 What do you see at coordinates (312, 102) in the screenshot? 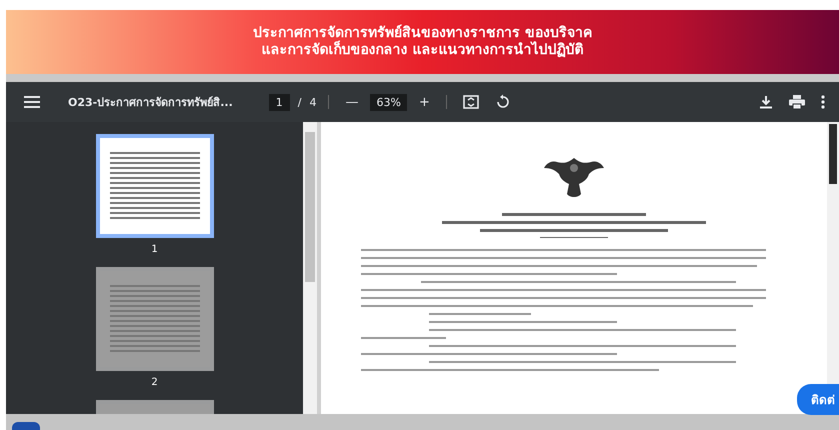
I see `page-count: 4` at bounding box center [312, 102].